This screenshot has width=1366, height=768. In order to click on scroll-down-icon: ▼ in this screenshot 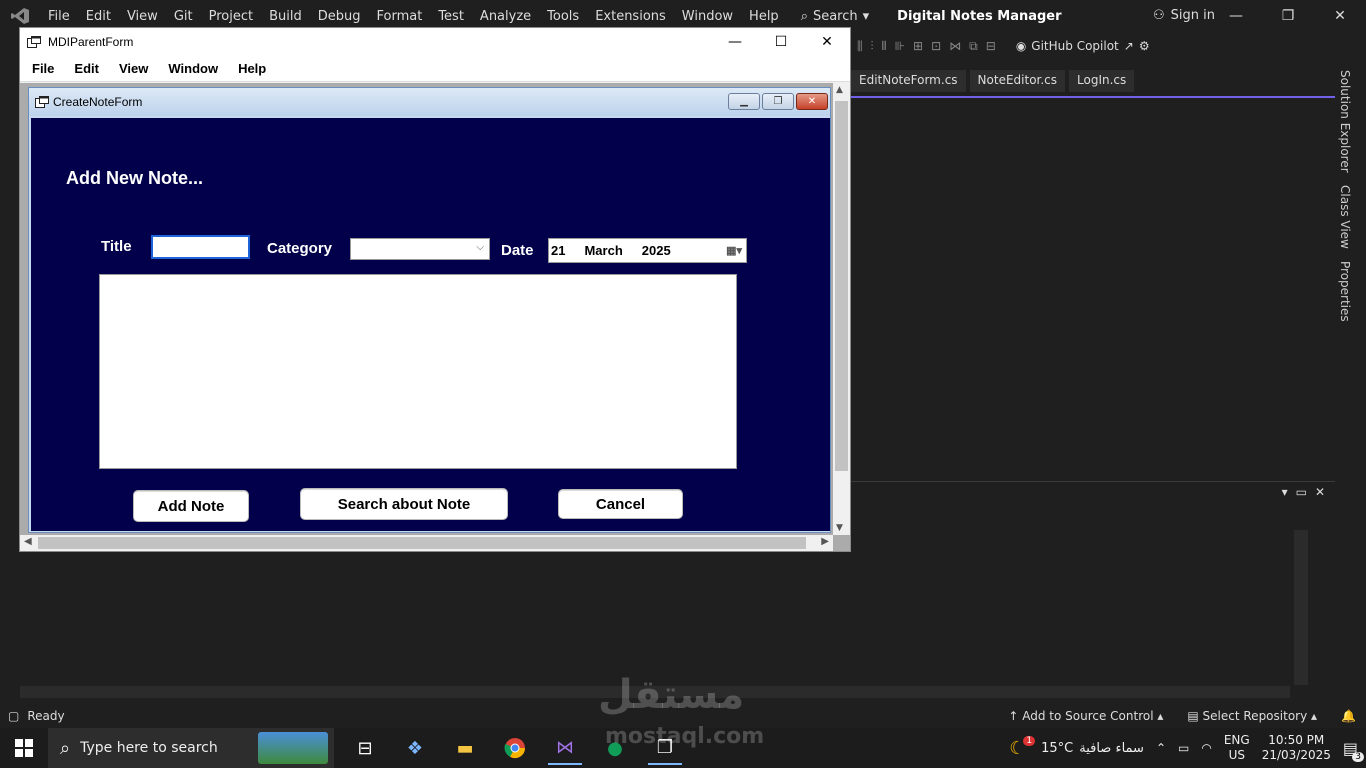, I will do `click(839, 528)`.